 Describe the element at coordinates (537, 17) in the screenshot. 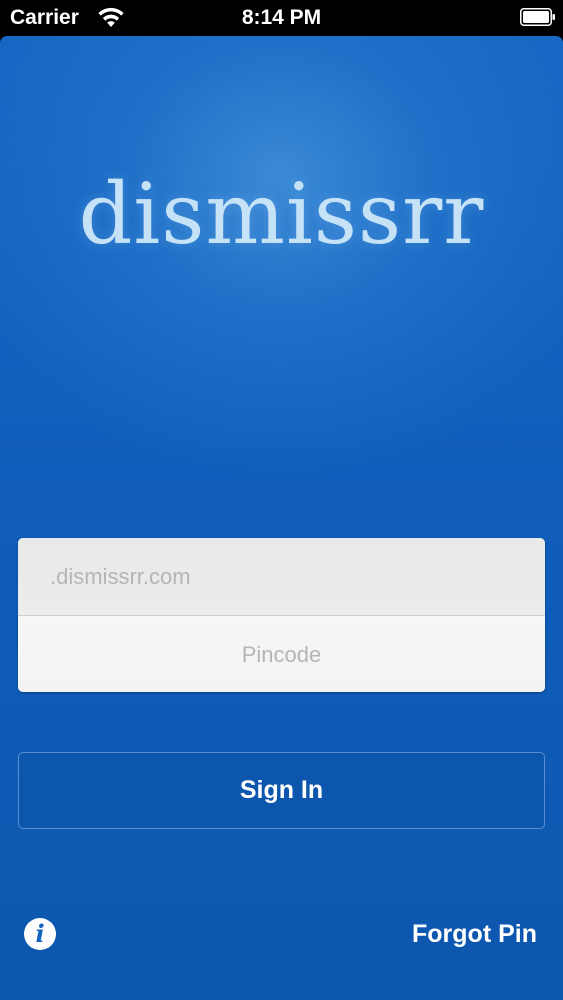

I see `battery-icon` at that location.